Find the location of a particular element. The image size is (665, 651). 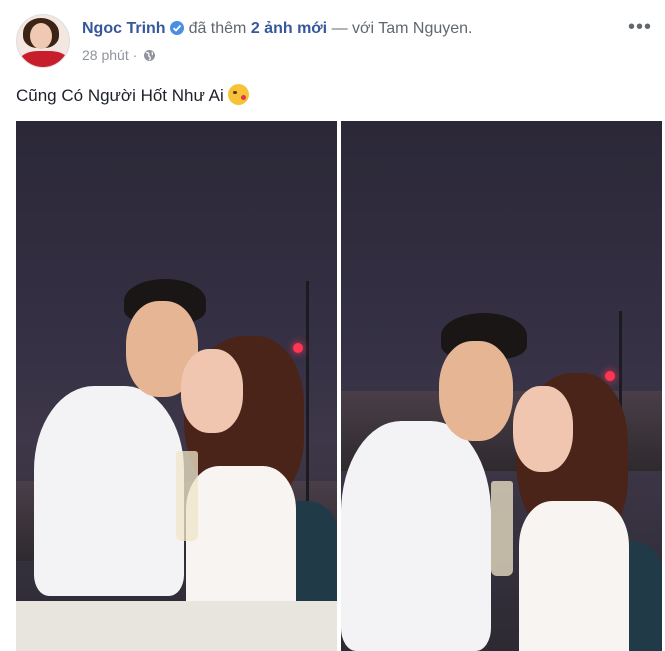

author-name-link: Ngoc Trinh is located at coordinates (124, 28).